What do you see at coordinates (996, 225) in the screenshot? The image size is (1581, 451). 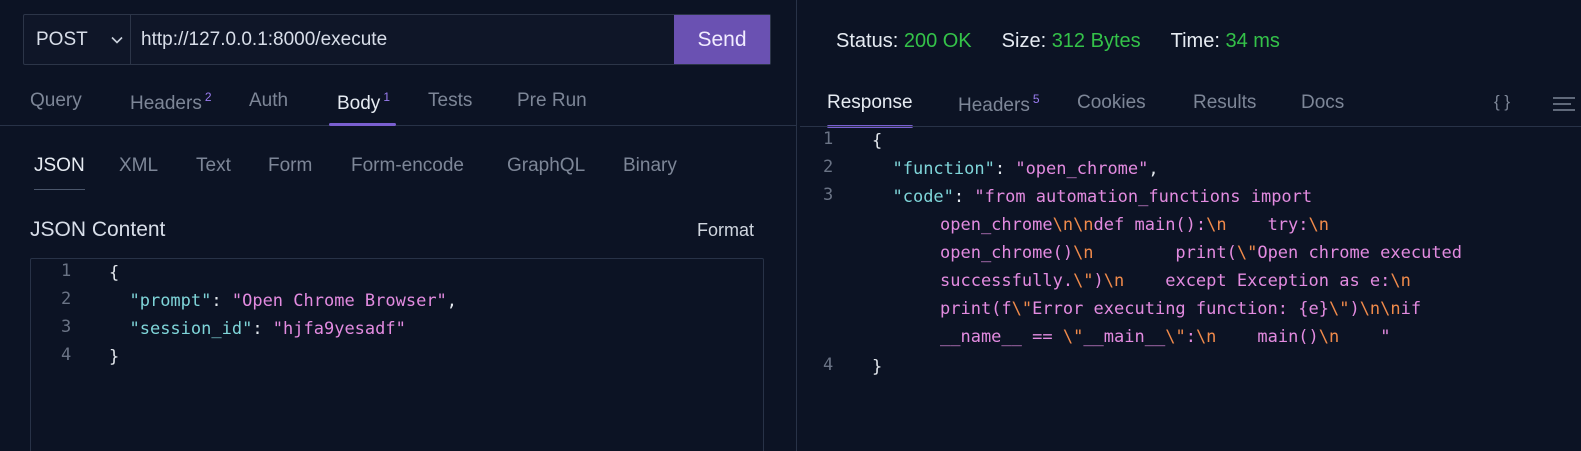 I see `code-segment: open_chrome` at bounding box center [996, 225].